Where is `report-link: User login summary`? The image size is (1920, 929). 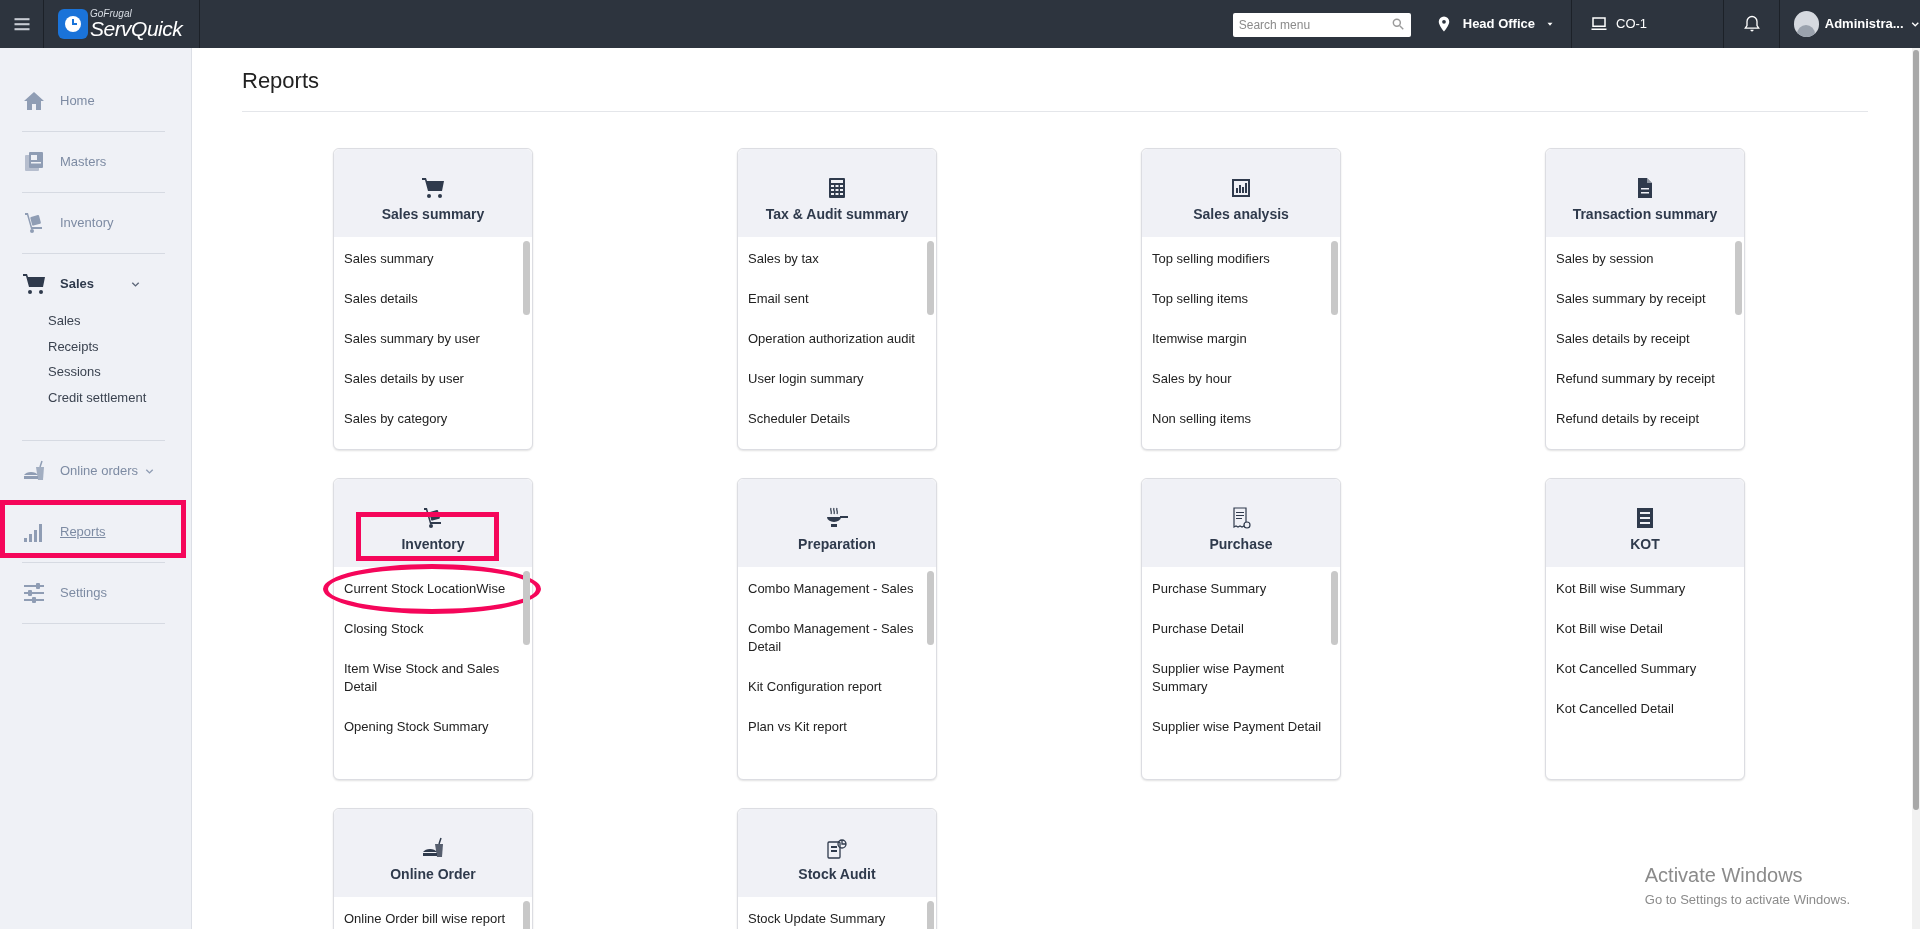
report-link: User login summary is located at coordinates (837, 379).